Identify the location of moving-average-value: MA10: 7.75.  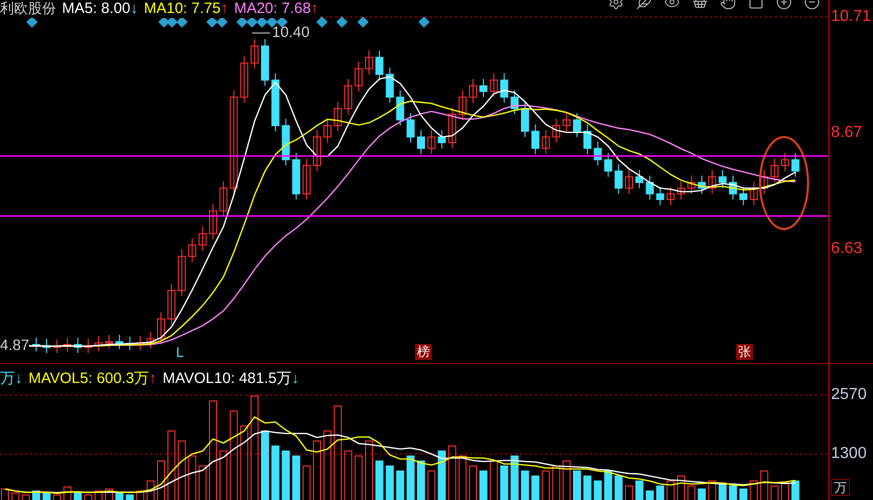
(182, 9).